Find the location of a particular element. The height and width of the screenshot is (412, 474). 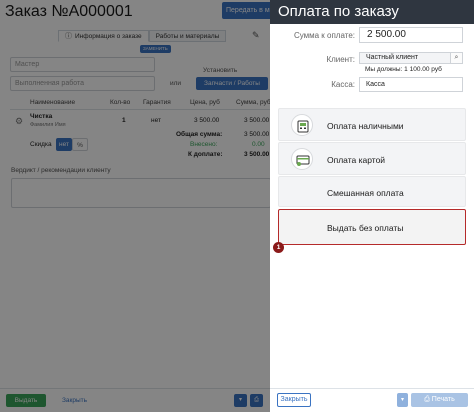

kassa-label: Касса: is located at coordinates (343, 84).